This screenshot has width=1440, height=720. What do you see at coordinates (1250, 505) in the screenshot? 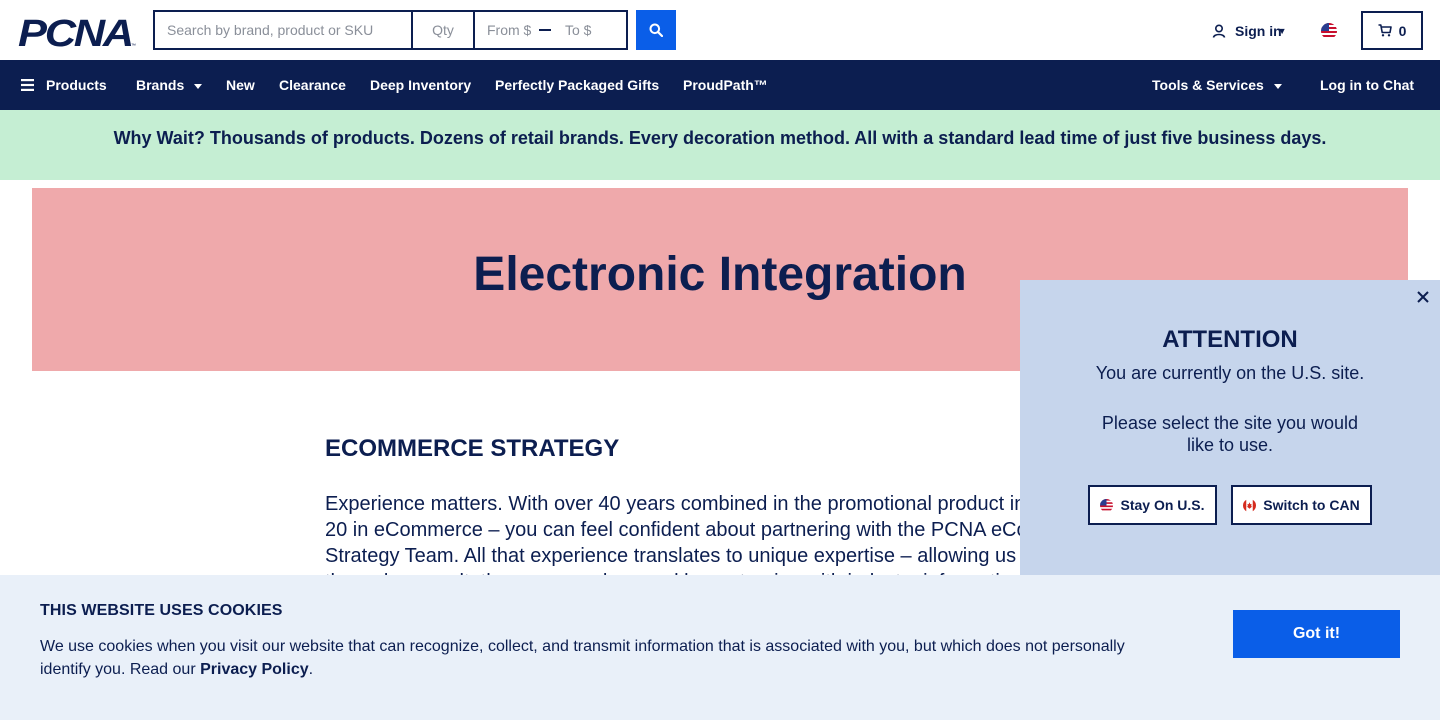
I see `canada-flag-icon` at bounding box center [1250, 505].